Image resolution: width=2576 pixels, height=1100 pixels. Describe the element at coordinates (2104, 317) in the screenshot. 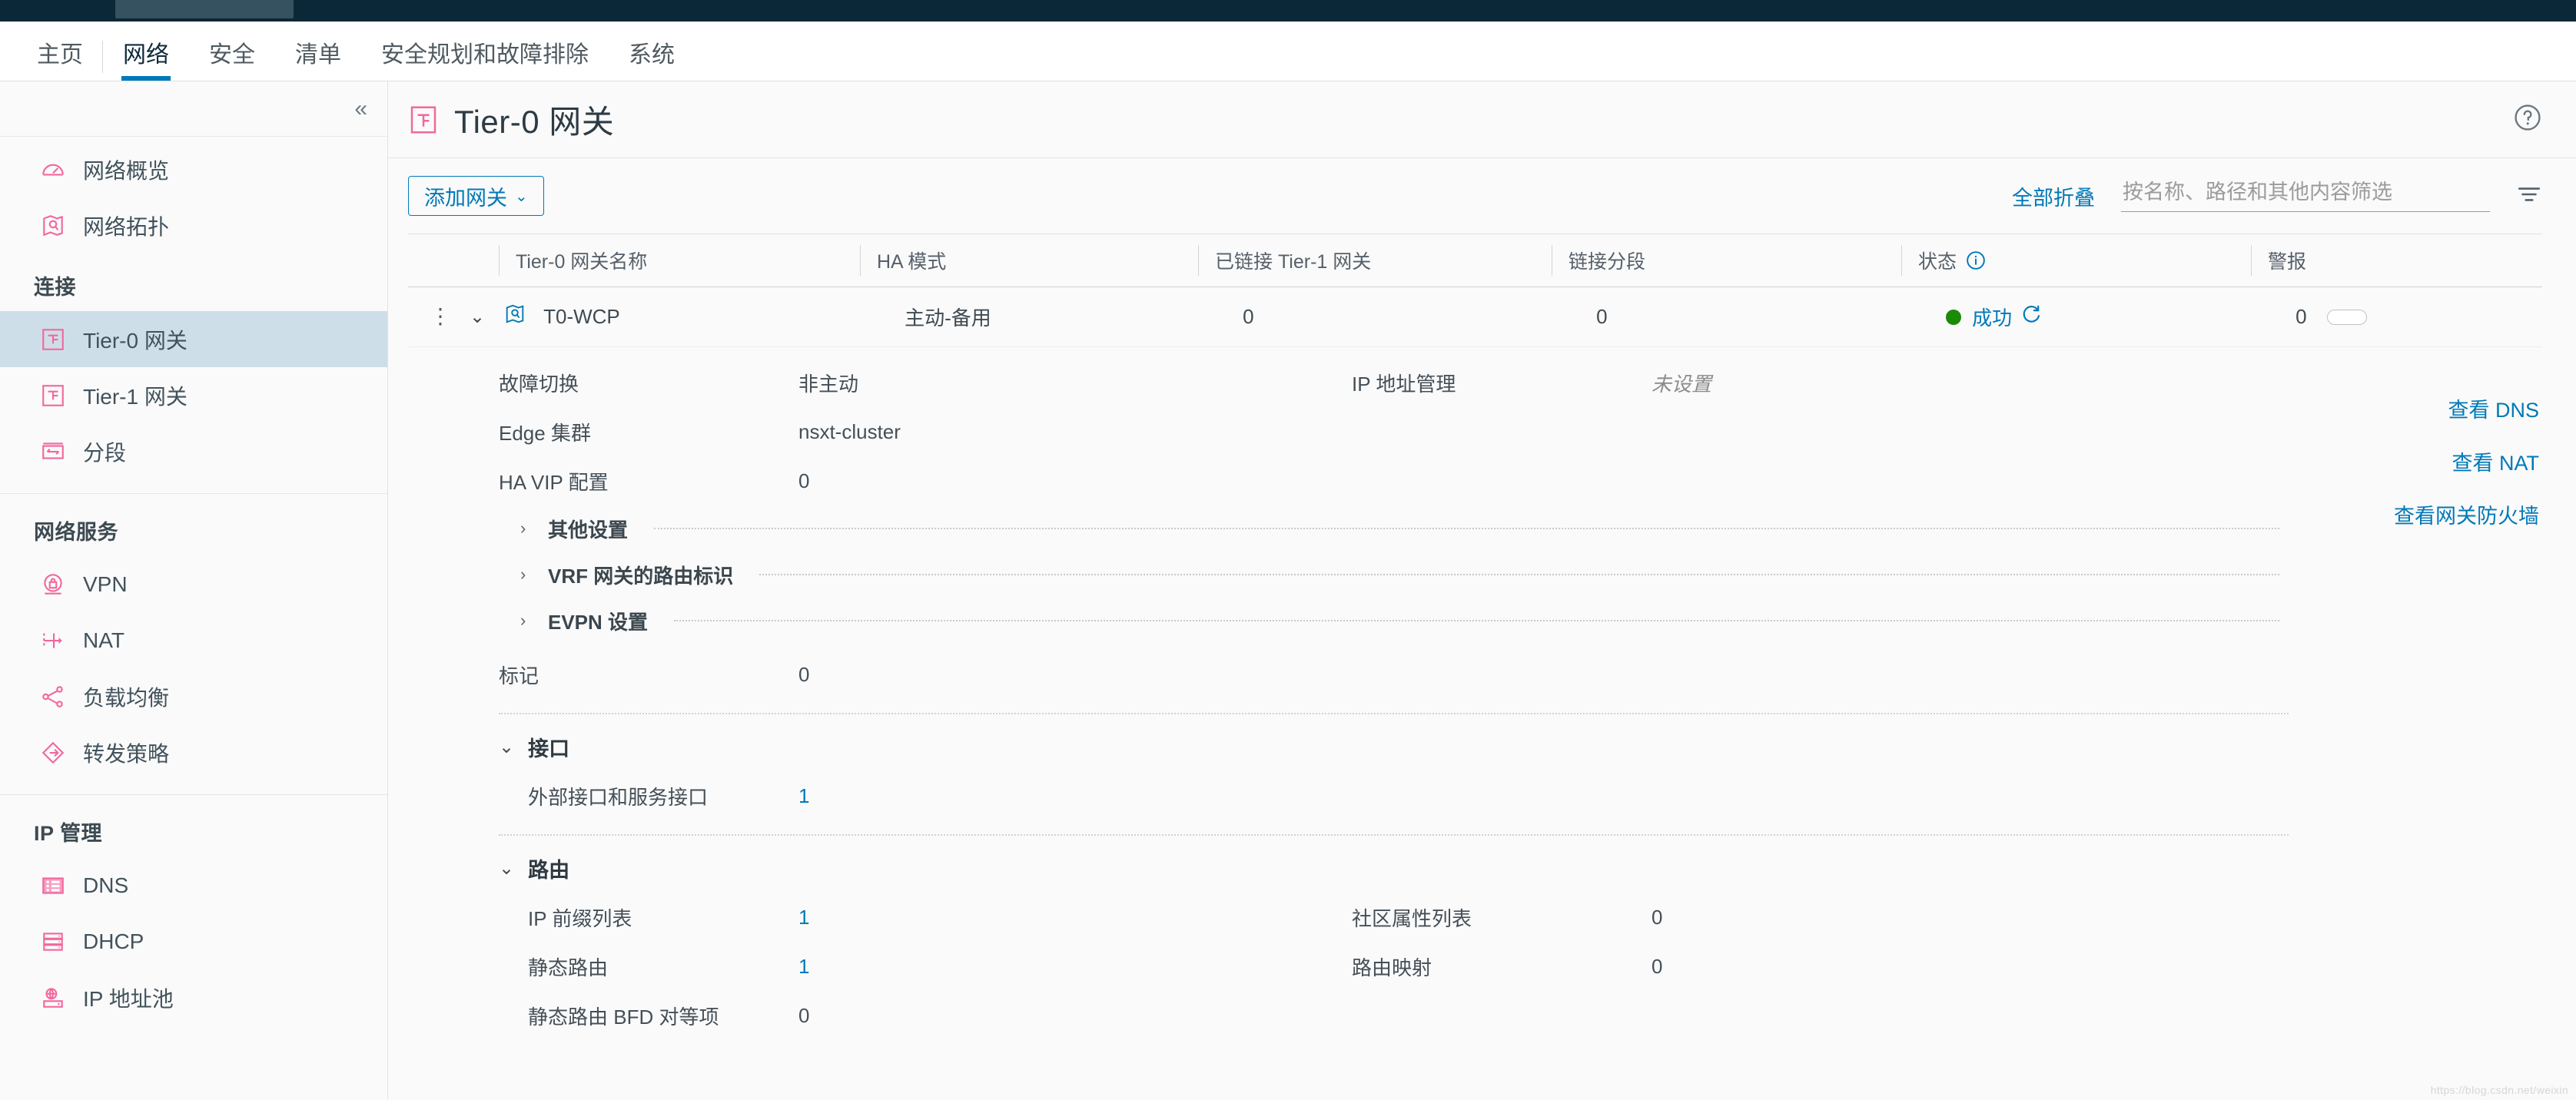

I see `row-status: 成功` at that location.